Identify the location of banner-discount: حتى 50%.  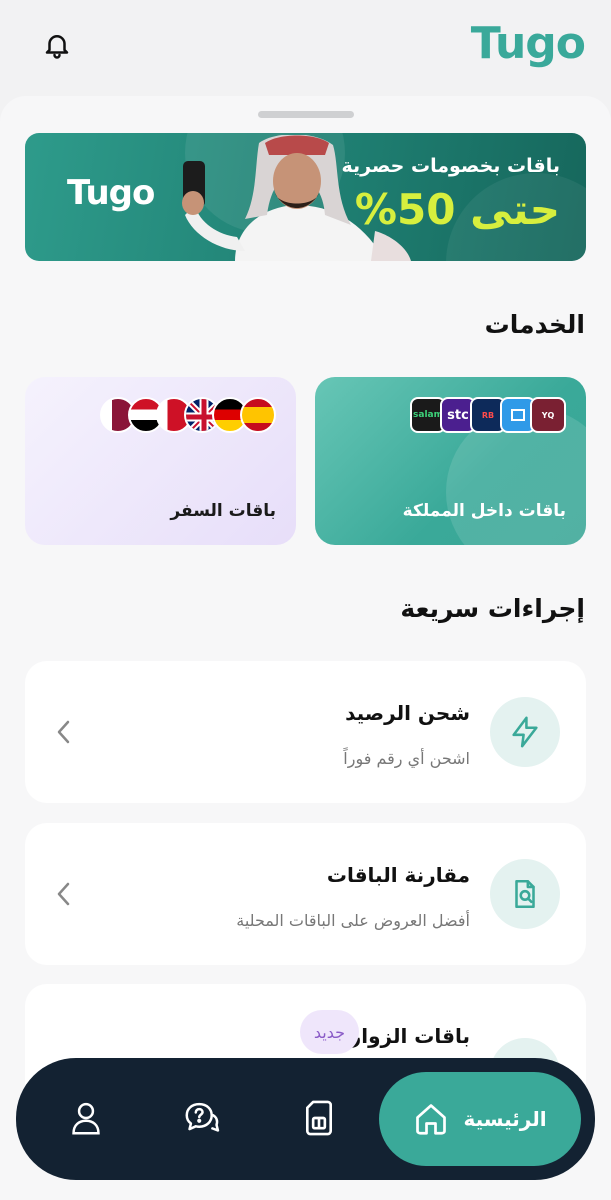
(457, 209).